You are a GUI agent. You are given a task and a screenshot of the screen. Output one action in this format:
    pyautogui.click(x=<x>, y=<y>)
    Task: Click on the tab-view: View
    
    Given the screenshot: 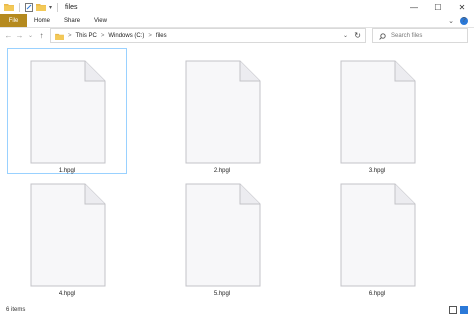 What is the action you would take?
    pyautogui.click(x=100, y=20)
    